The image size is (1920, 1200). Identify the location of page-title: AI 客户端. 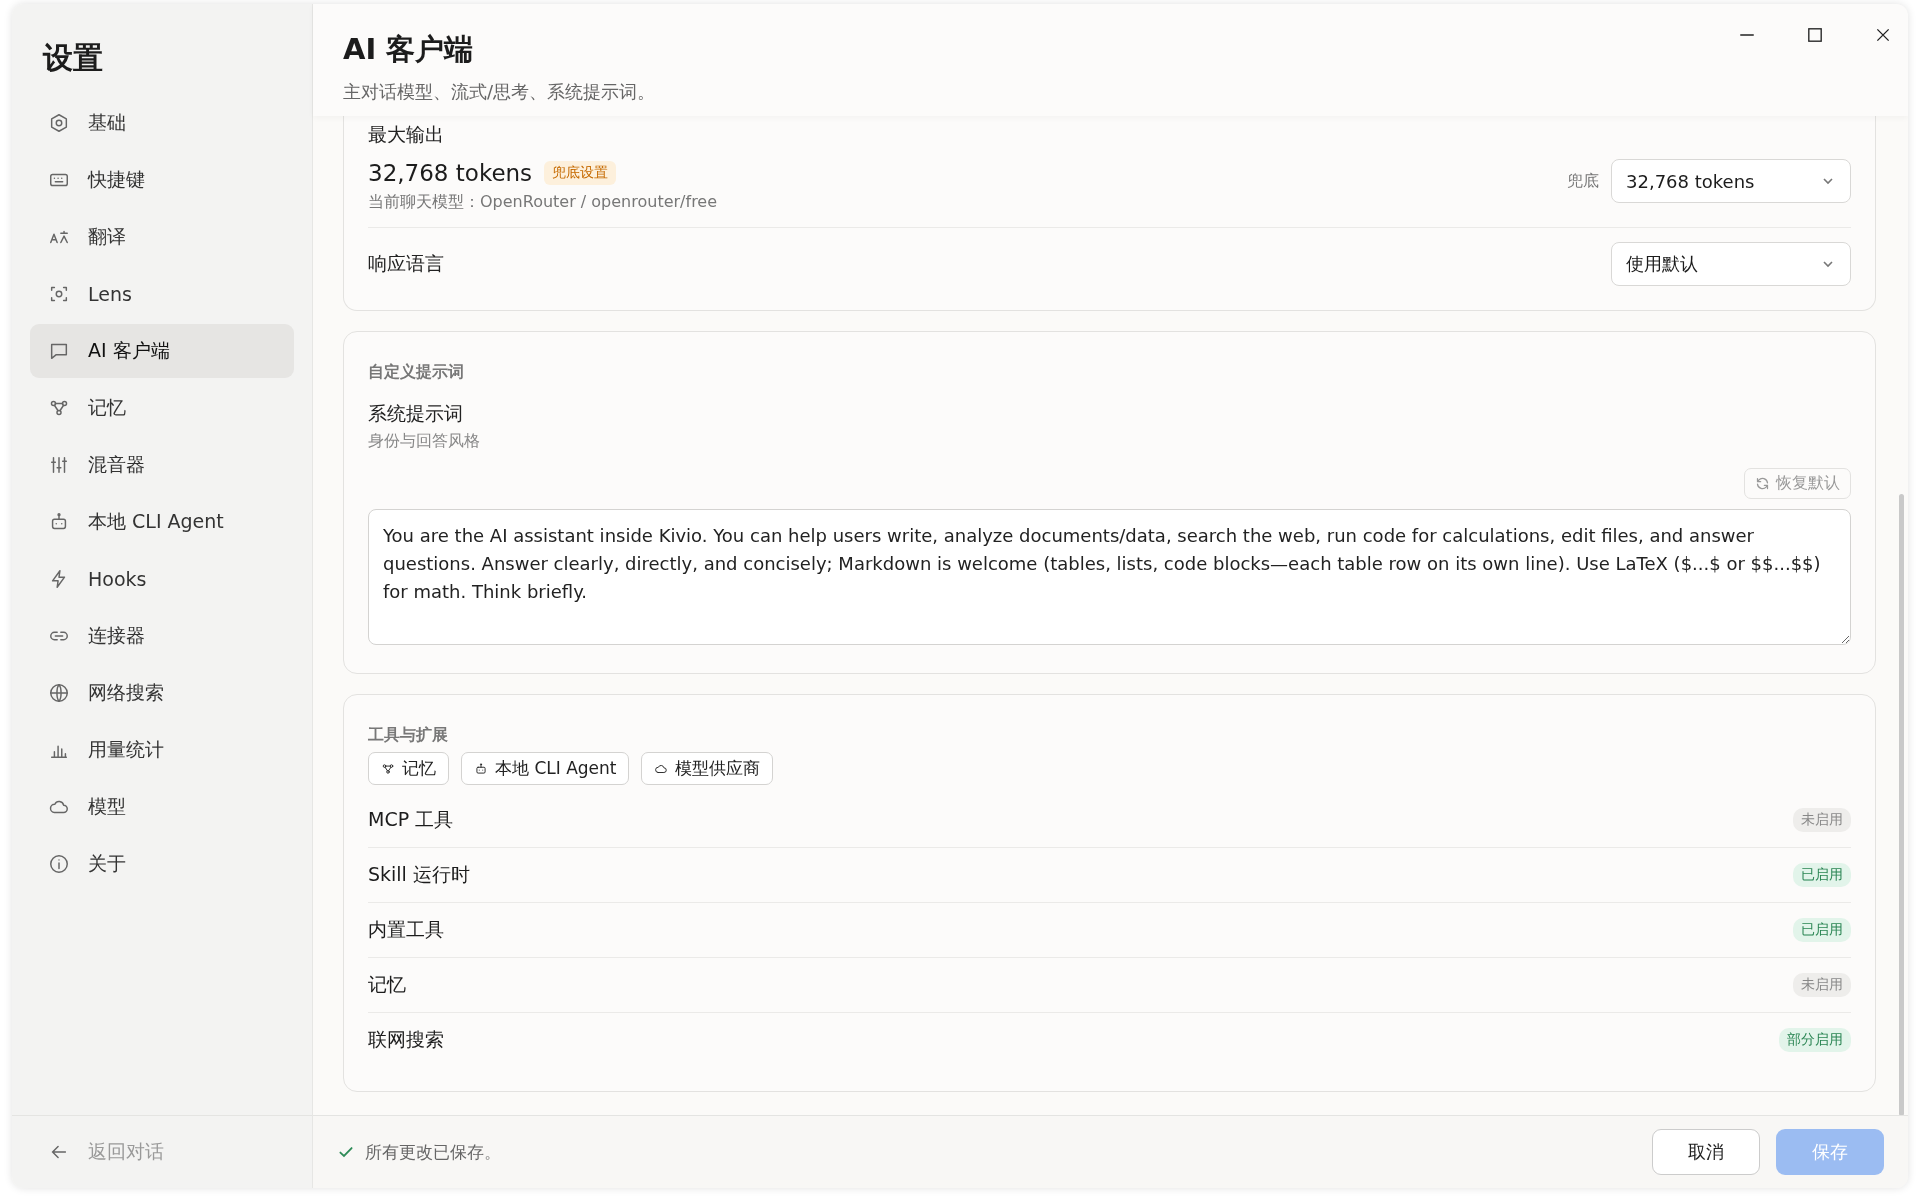
(409, 49).